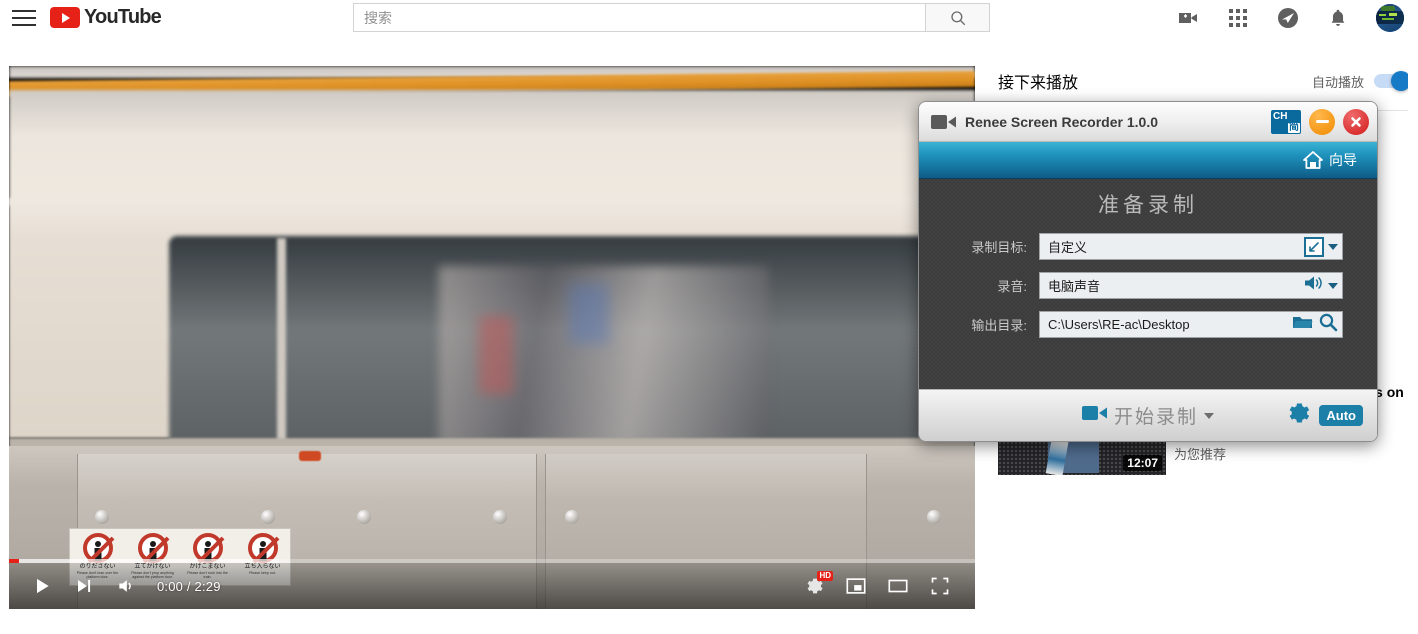 The height and width of the screenshot is (634, 1418). What do you see at coordinates (189, 586) in the screenshot?
I see `time-display: 0:00 / 2:29` at bounding box center [189, 586].